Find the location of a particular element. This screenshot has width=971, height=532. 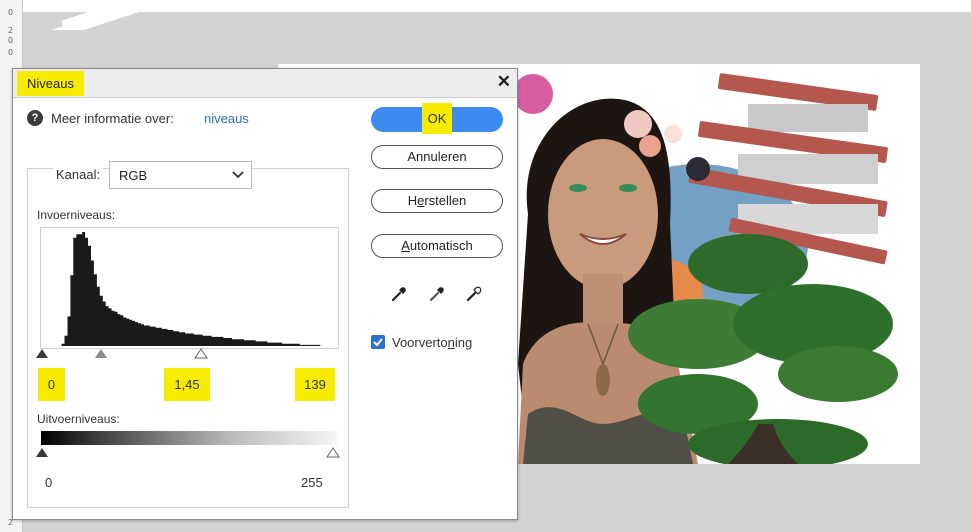

input-gamma-slider is located at coordinates (101, 353).